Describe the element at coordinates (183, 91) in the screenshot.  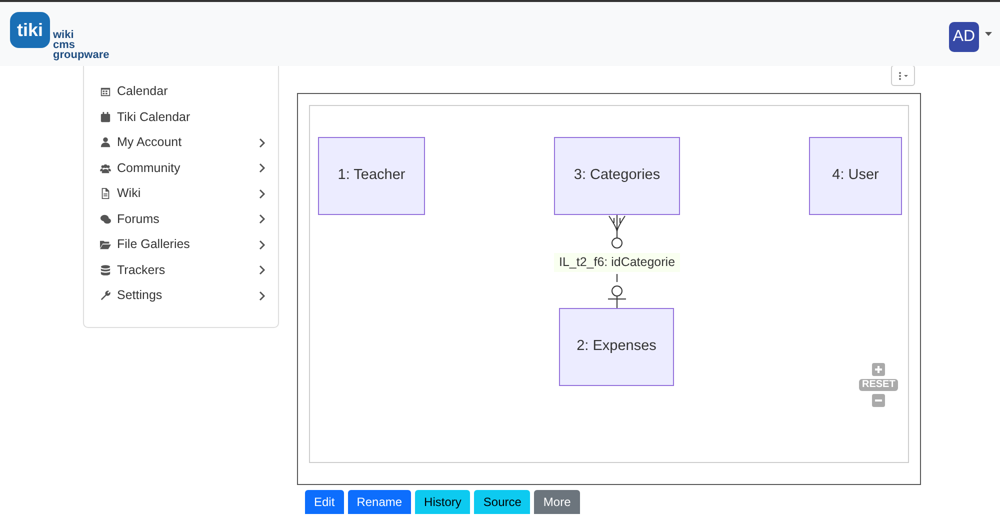
I see `sidebar-item: Calendar` at that location.